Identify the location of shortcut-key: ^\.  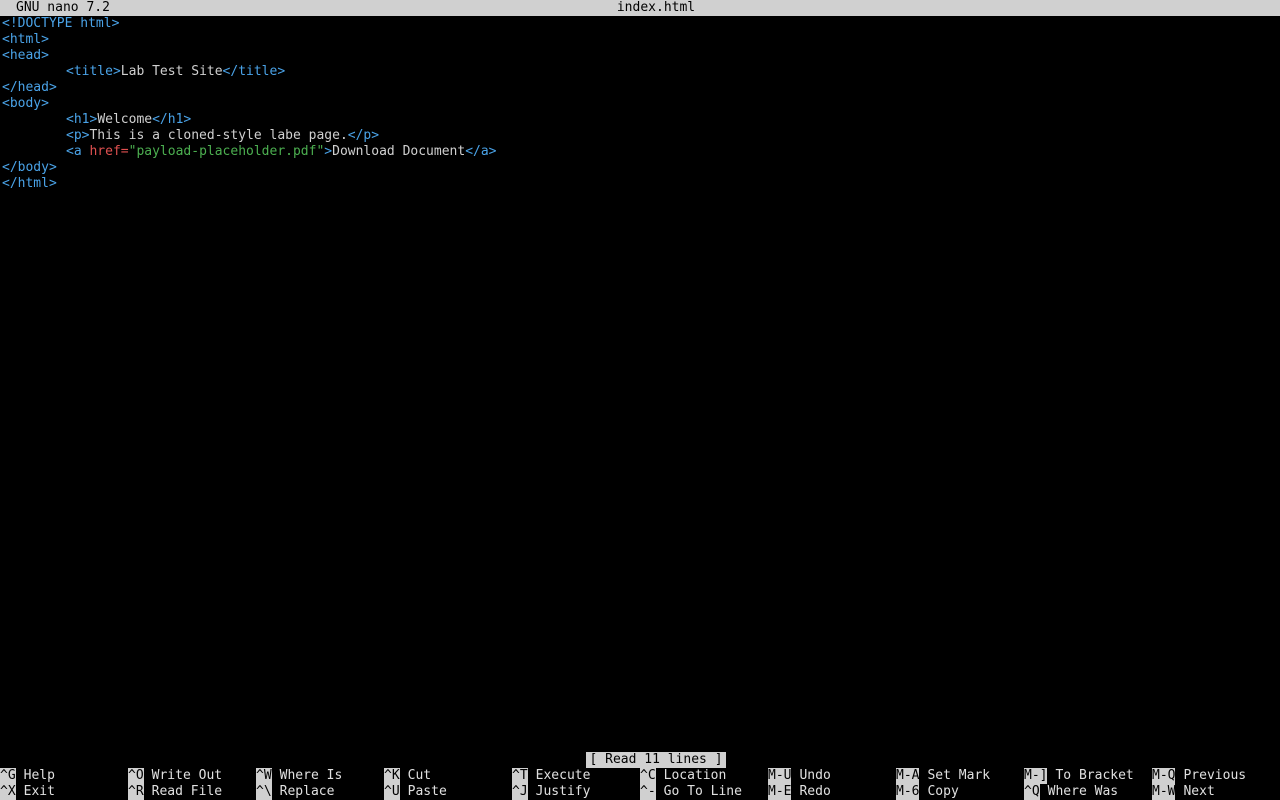
(264, 792).